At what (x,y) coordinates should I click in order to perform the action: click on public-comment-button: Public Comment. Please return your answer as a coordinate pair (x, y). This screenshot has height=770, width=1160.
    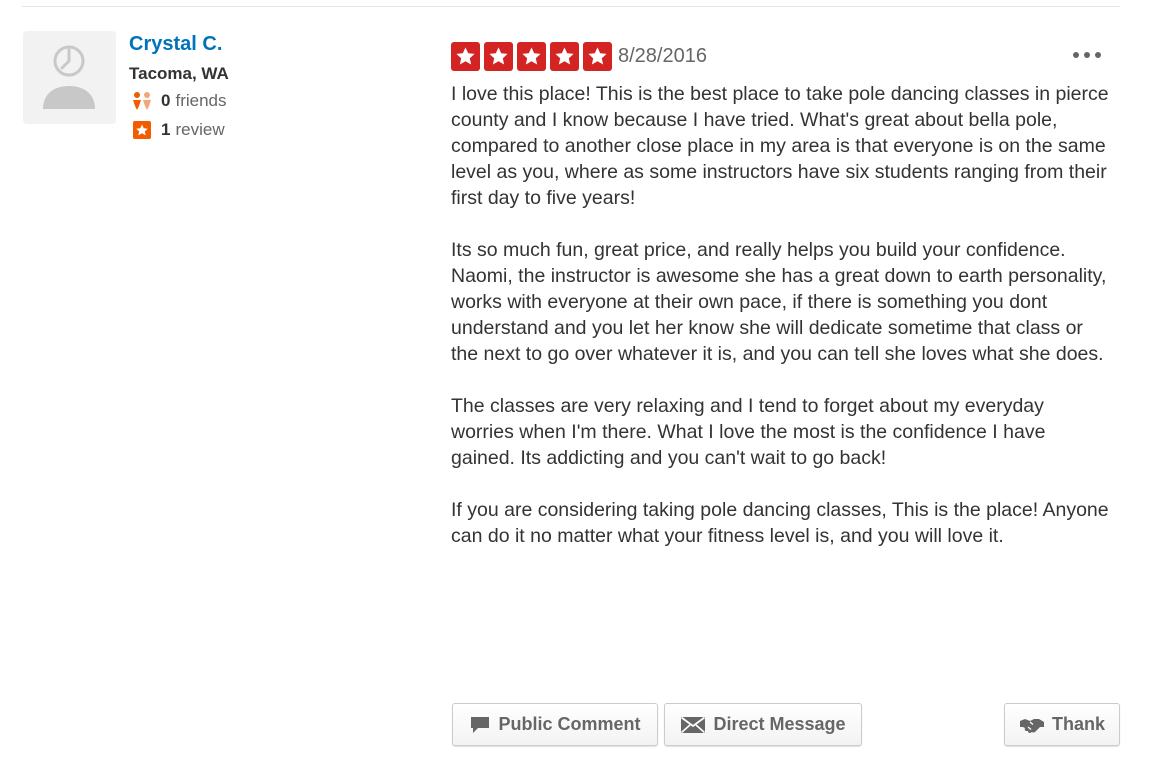
    Looking at the image, I should click on (555, 724).